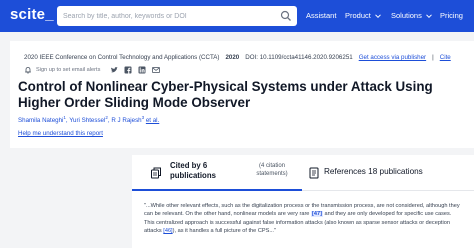 This screenshot has height=248, width=474. I want to click on nav-solutions-label: Solutions, so click(406, 15).